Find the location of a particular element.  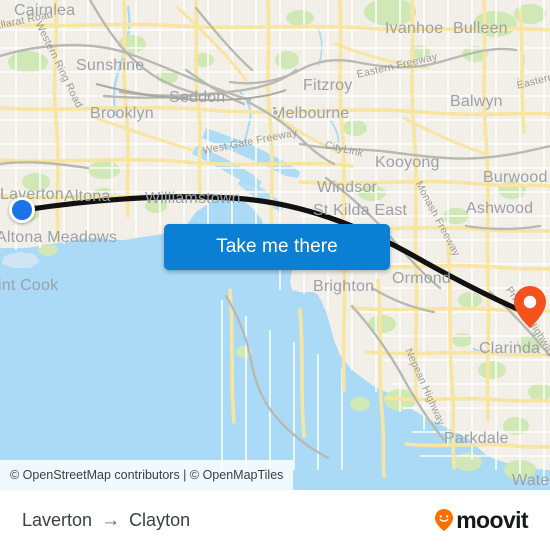

footer-bar: Laverton → Clayton moovit is located at coordinates (275, 520).